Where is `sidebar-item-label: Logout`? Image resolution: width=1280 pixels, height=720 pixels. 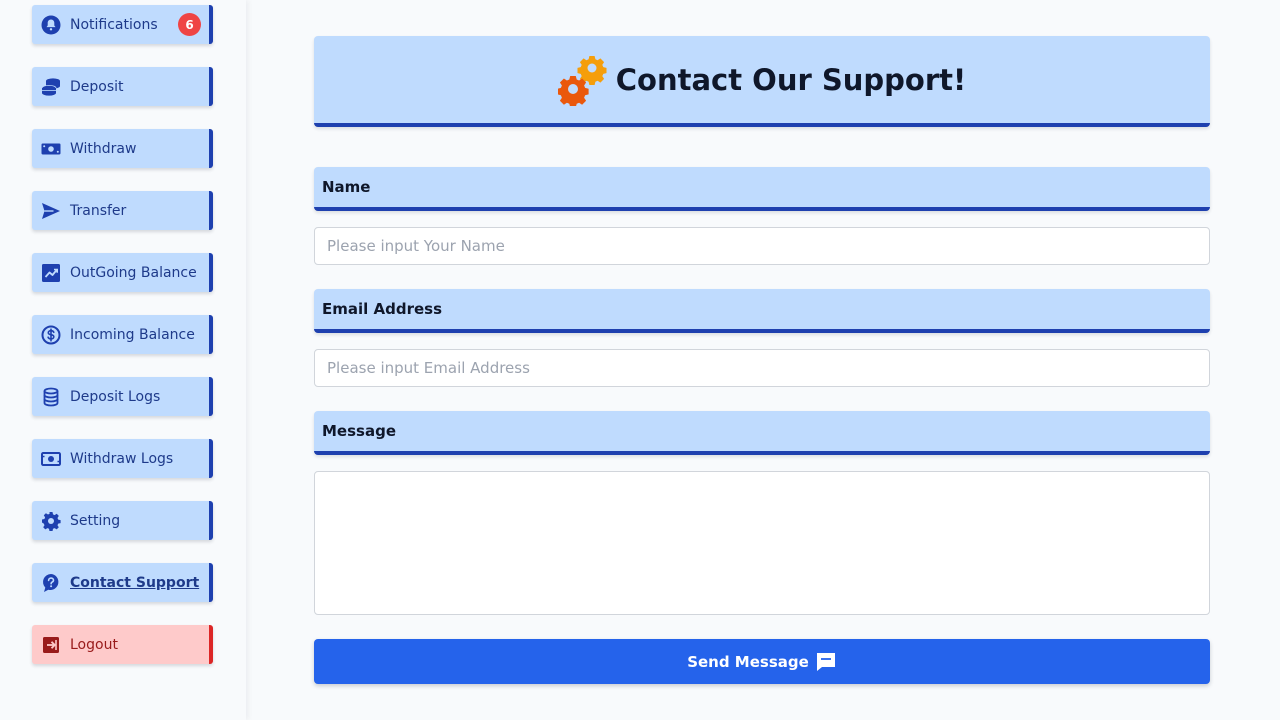
sidebar-item-label: Logout is located at coordinates (94, 644).